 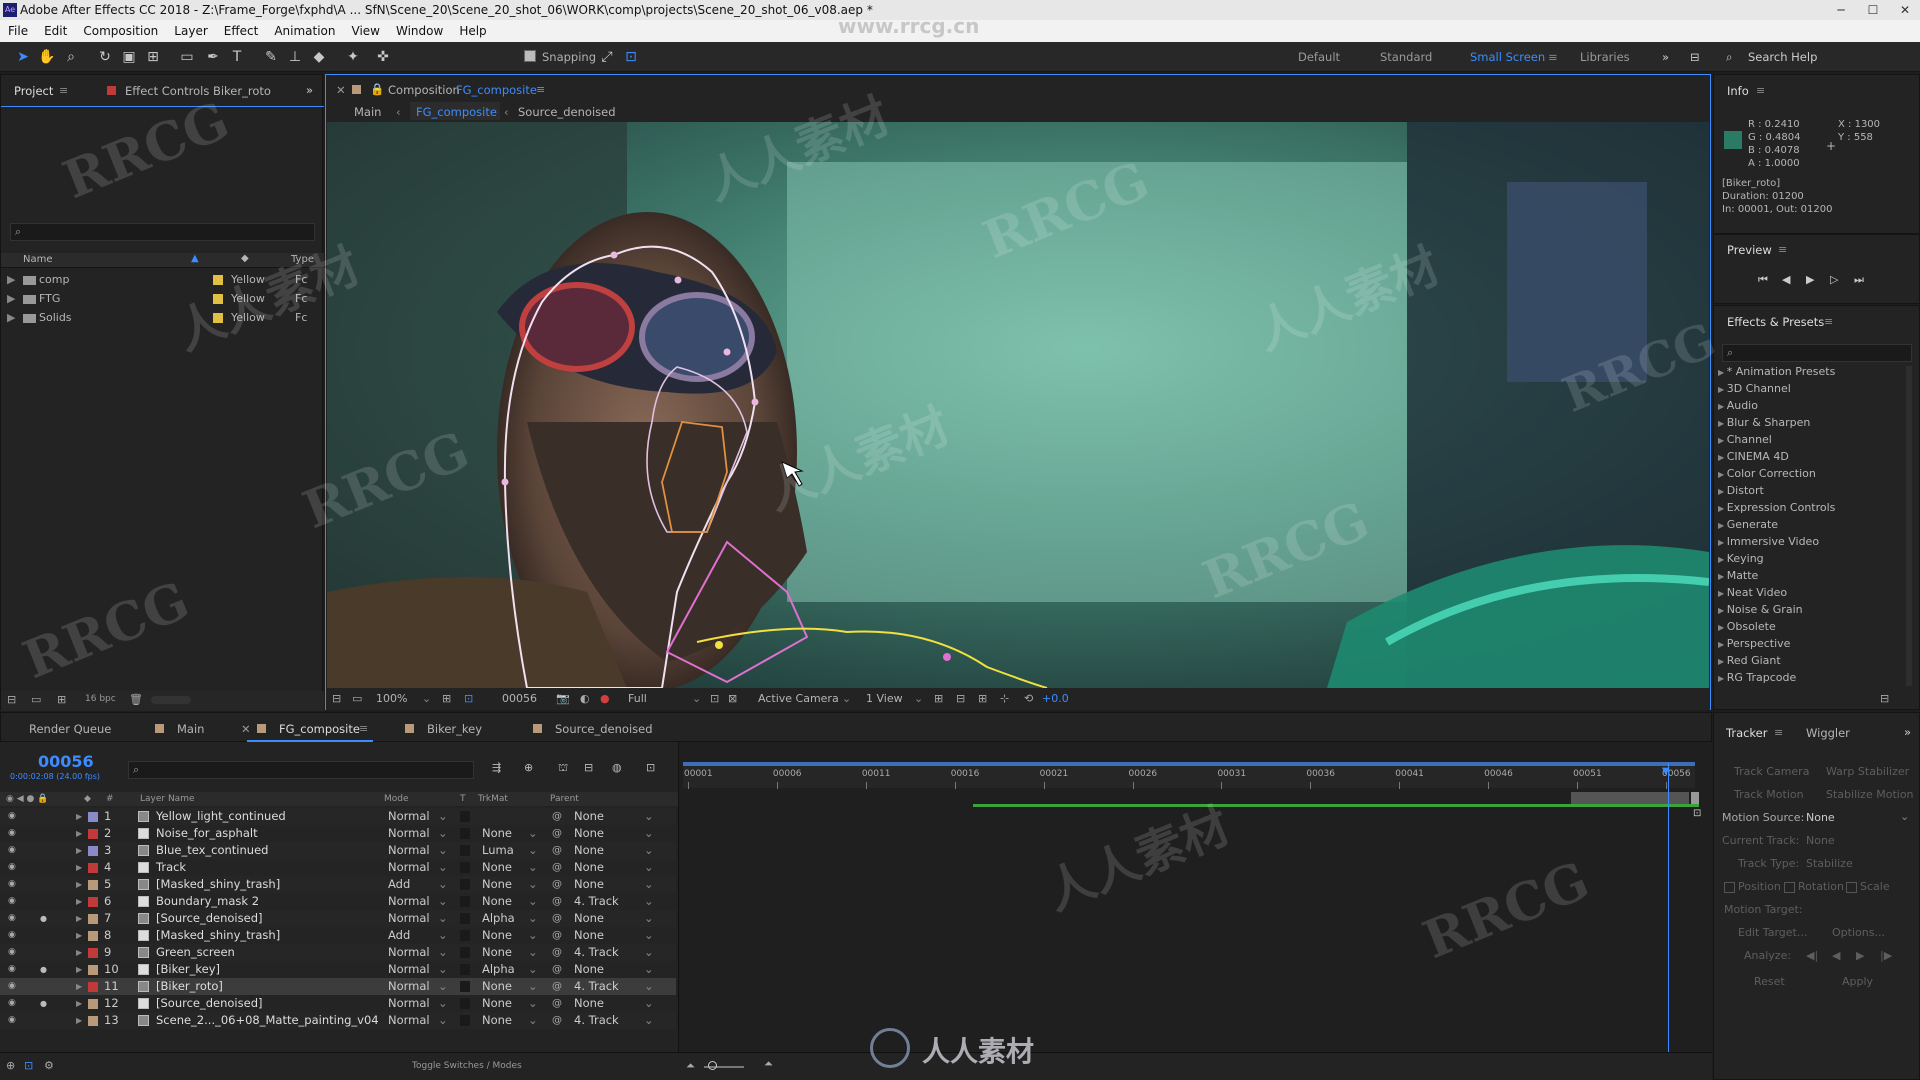 What do you see at coordinates (66, 761) in the screenshot?
I see `current-time-display: 00056` at bounding box center [66, 761].